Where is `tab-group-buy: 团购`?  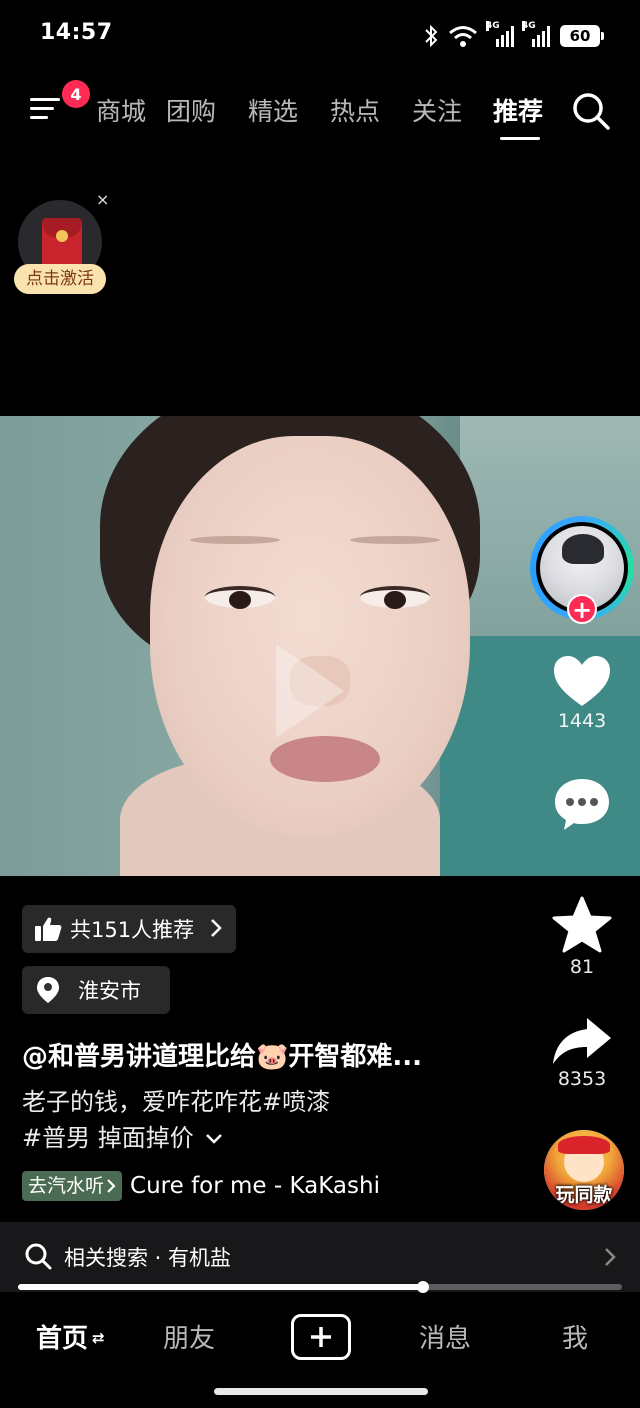 tab-group-buy: 团购 is located at coordinates (191, 114).